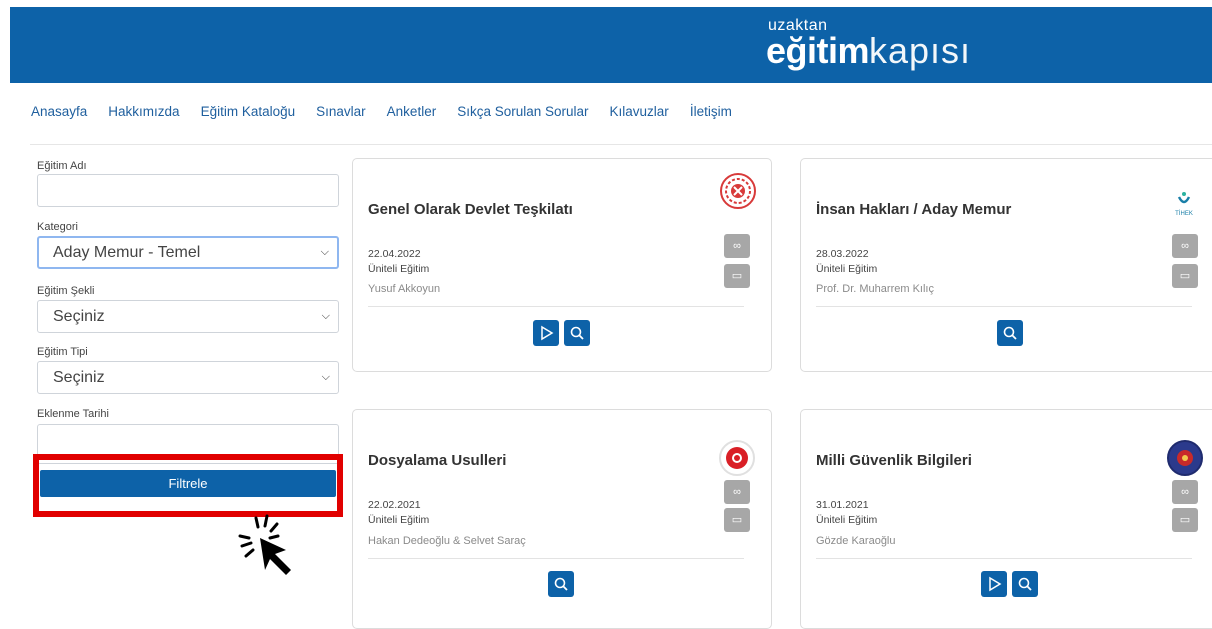  What do you see at coordinates (738, 191) in the screenshot?
I see `ministry-emblem-icon` at bounding box center [738, 191].